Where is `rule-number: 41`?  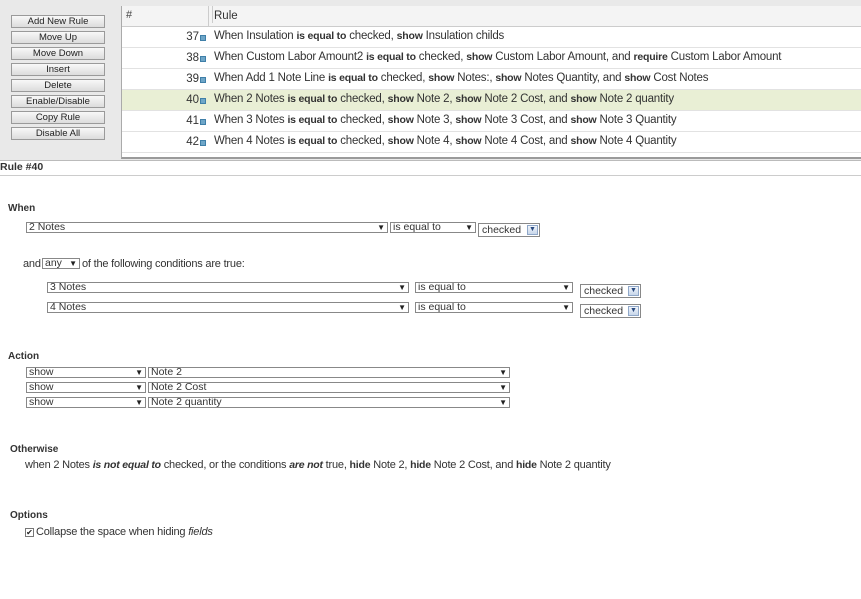
rule-number: 41 is located at coordinates (192, 121).